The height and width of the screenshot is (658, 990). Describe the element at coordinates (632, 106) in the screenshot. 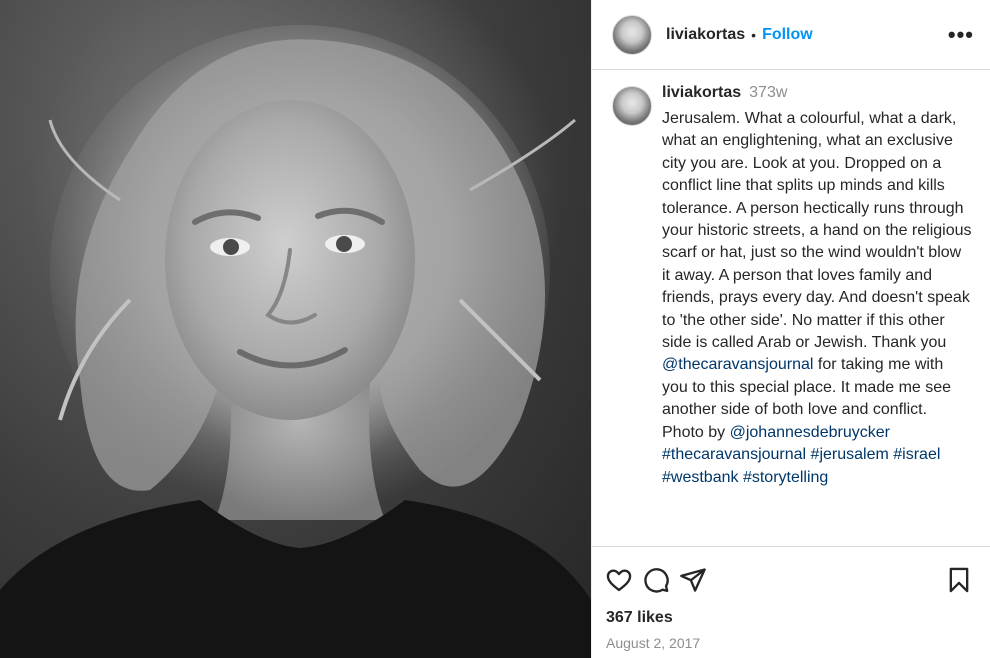

I see `caption-avatar` at that location.